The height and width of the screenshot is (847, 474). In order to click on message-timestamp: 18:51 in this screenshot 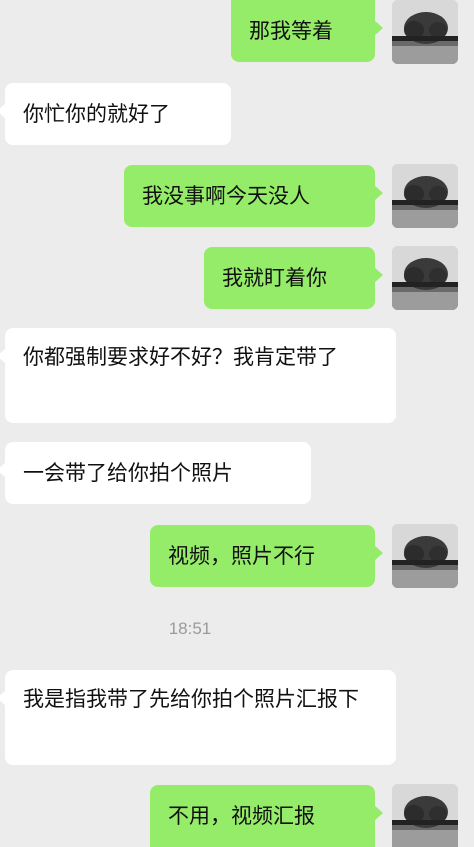, I will do `click(190, 628)`.